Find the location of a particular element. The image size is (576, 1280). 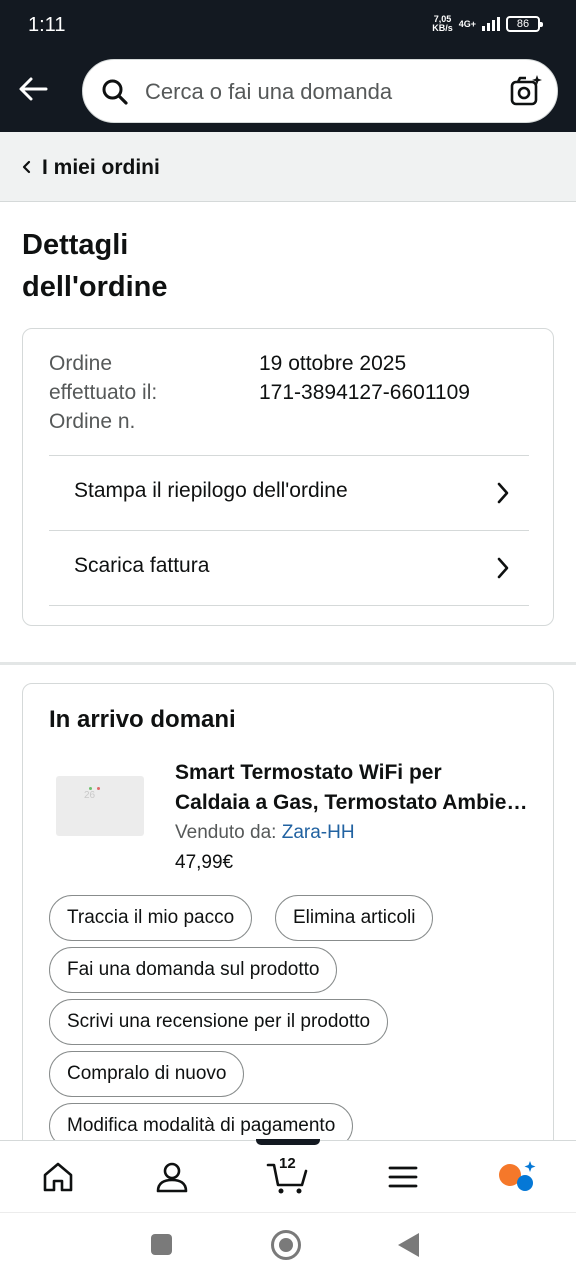

print-summary-link: Stampa il riepilogo dell'ordine is located at coordinates (289, 492).